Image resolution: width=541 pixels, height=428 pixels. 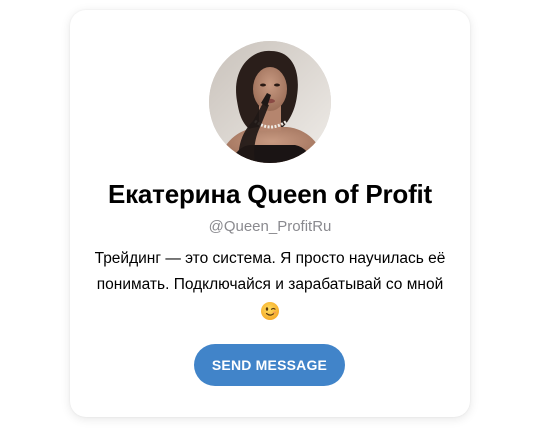 I want to click on bio-emoji-line, so click(x=270, y=311).